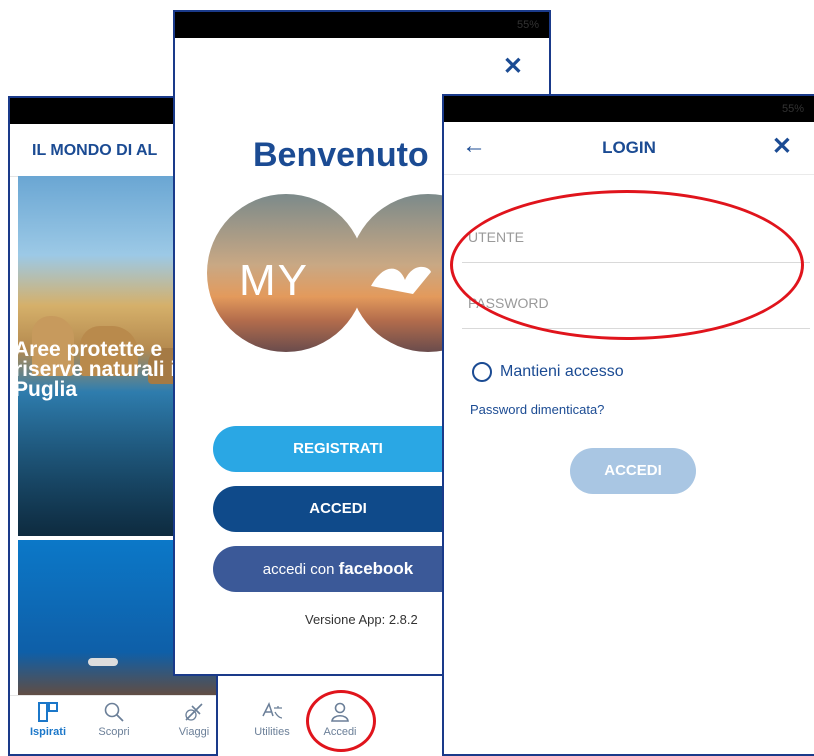  Describe the element at coordinates (633, 471) in the screenshot. I see `submit-login-button: ACCEDI` at that location.